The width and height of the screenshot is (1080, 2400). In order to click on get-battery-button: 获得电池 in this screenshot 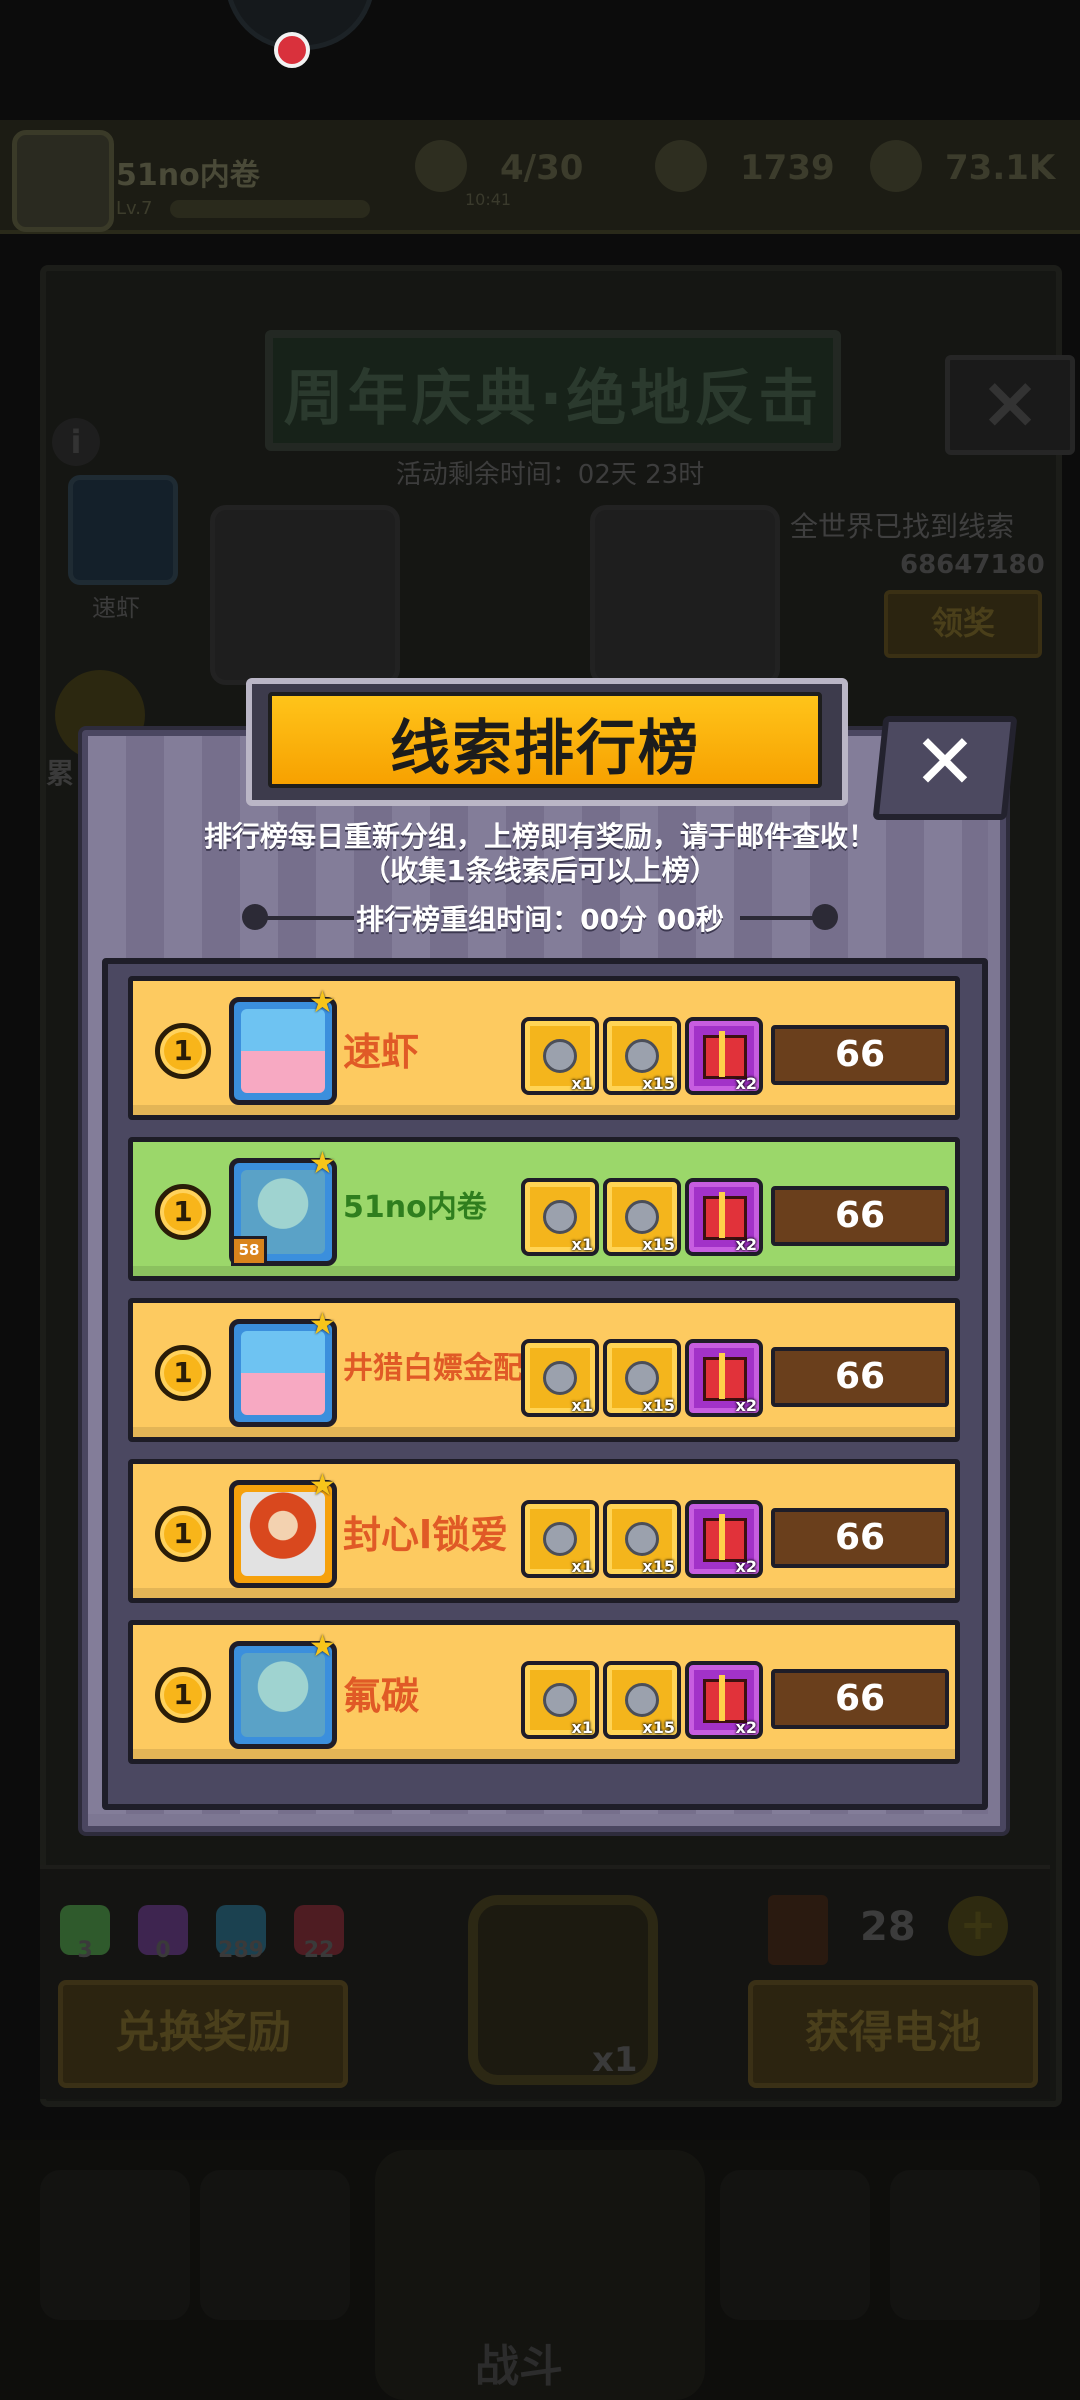, I will do `click(893, 2034)`.